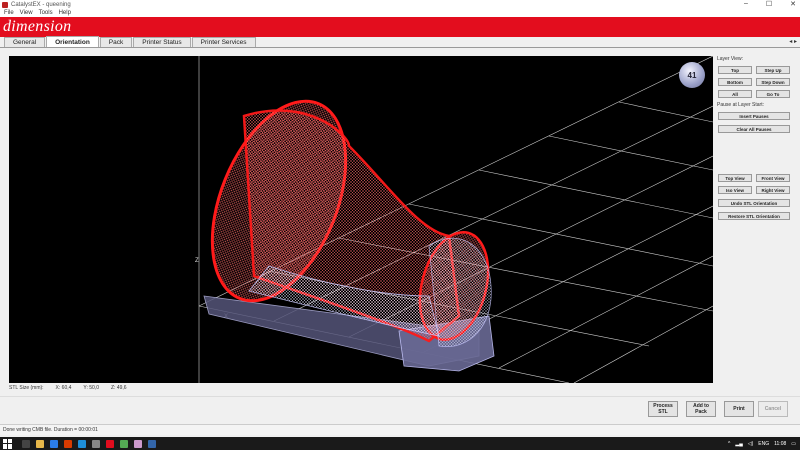 The image size is (800, 450). What do you see at coordinates (91, 388) in the screenshot?
I see `stl-size-y: Y: 50,0` at bounding box center [91, 388].